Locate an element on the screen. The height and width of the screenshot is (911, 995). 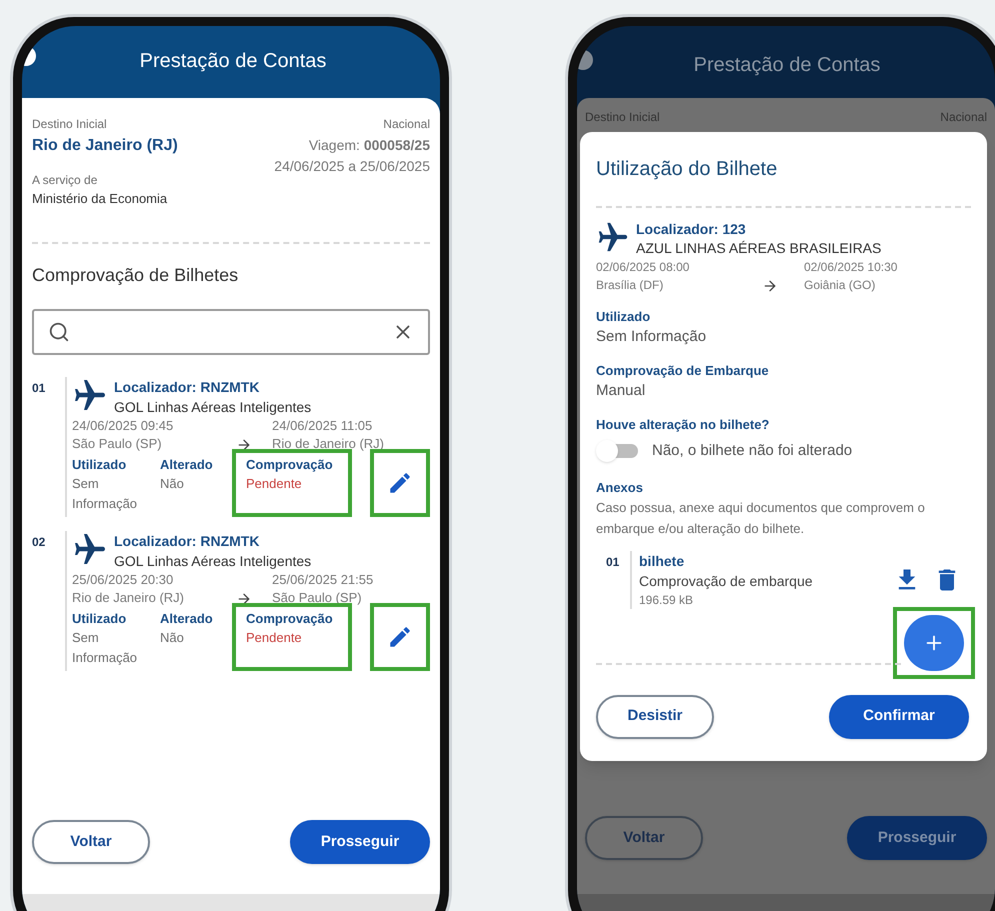
search-field is located at coordinates (231, 332).